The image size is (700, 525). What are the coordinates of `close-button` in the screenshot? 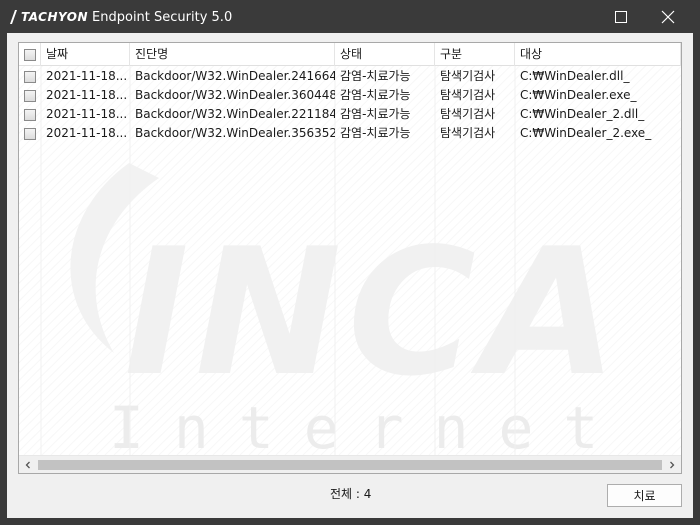 It's located at (668, 16).